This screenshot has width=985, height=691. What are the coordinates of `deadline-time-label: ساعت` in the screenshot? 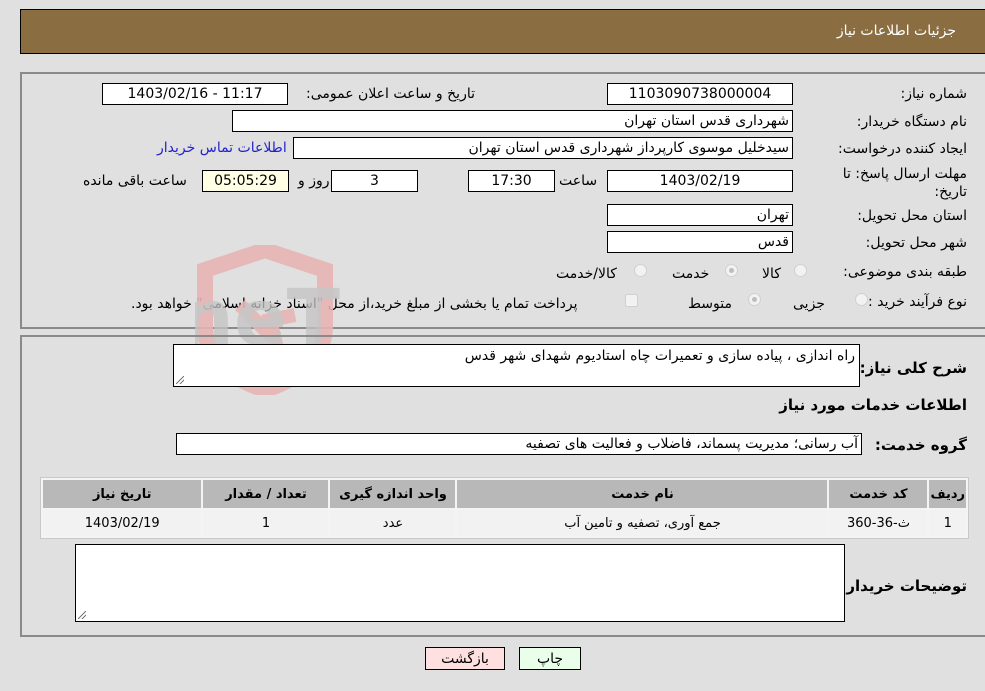 It's located at (578, 181).